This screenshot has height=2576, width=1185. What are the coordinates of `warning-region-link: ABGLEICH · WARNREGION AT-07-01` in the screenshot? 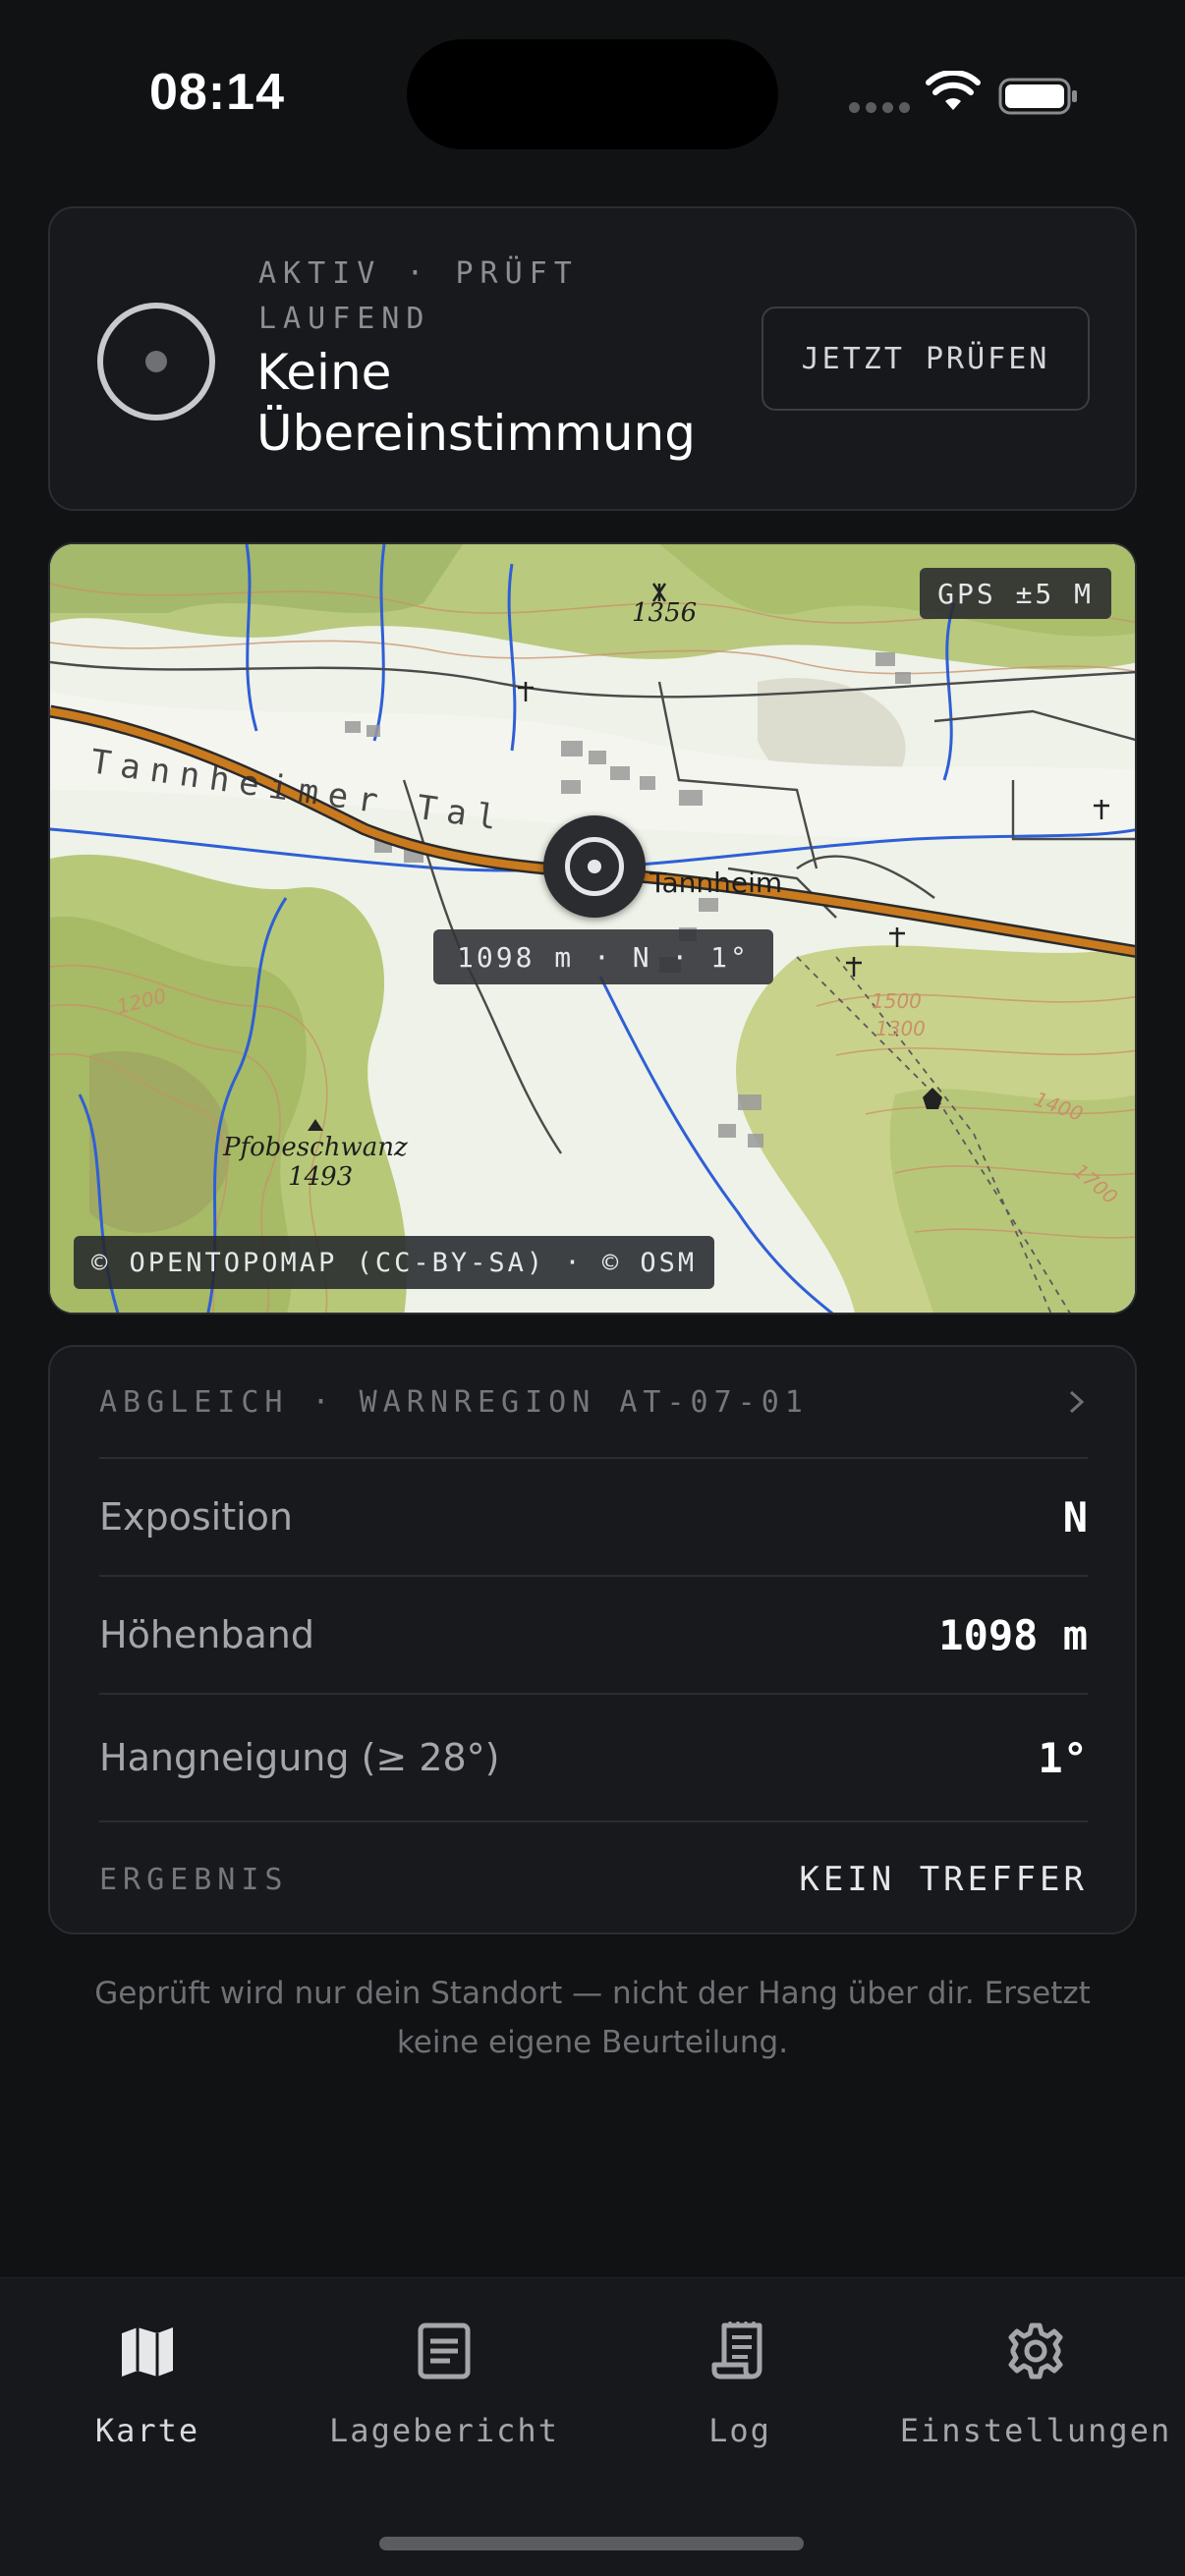 It's located at (594, 1403).